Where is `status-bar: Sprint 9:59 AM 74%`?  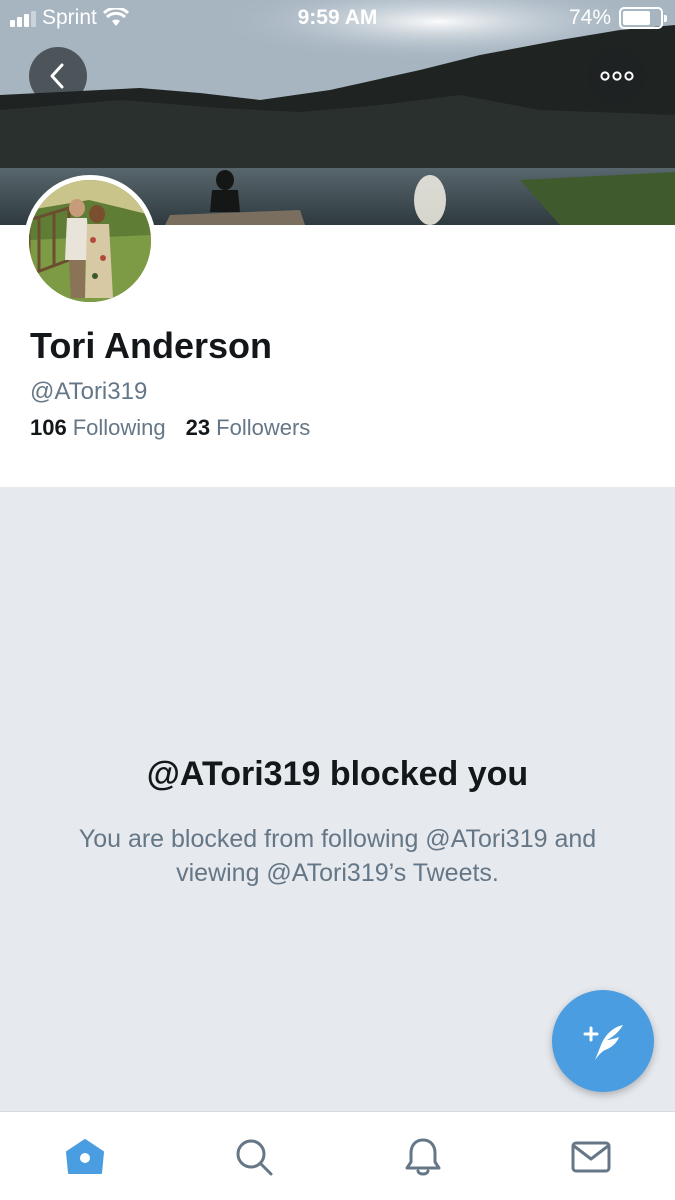
status-bar: Sprint 9:59 AM 74% is located at coordinates (337, 19).